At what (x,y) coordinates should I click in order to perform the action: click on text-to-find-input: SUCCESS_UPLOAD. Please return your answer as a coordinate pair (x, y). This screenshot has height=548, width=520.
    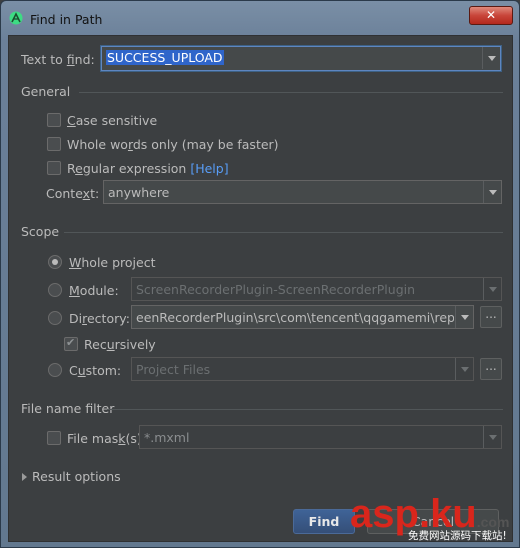
    Looking at the image, I should click on (301, 58).